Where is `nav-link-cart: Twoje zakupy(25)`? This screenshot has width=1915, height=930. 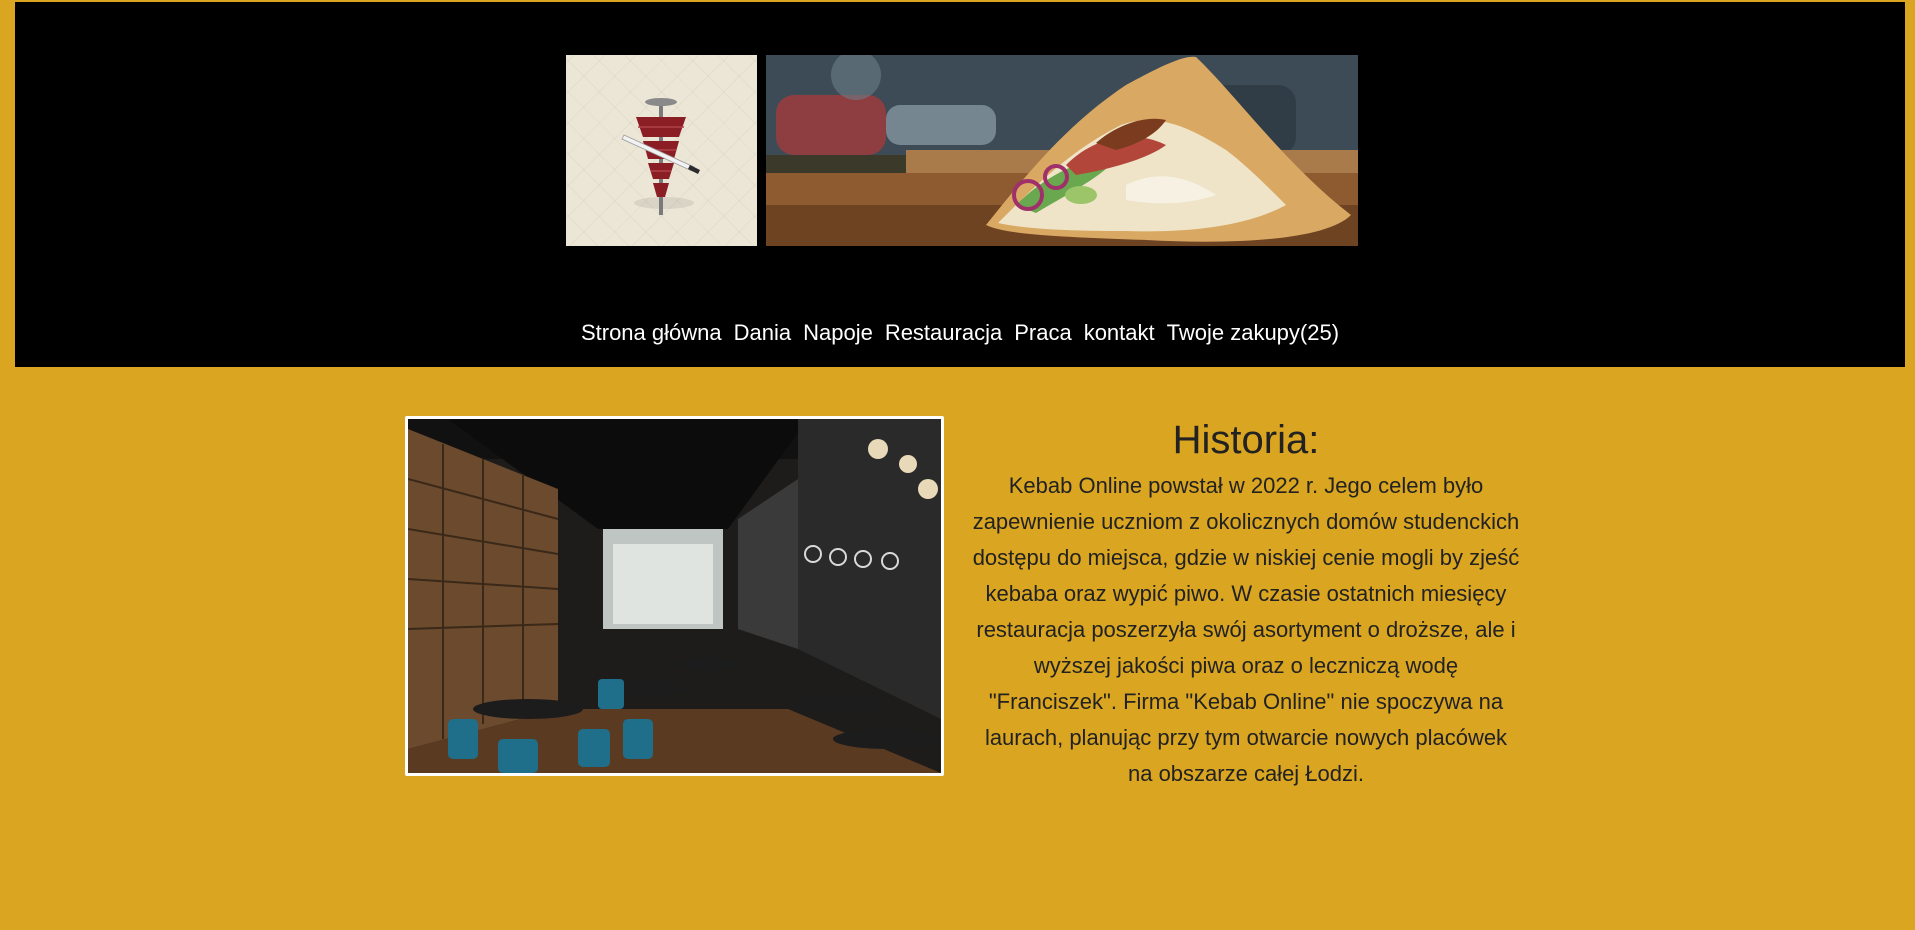 nav-link-cart: Twoje zakupy(25) is located at coordinates (1253, 333).